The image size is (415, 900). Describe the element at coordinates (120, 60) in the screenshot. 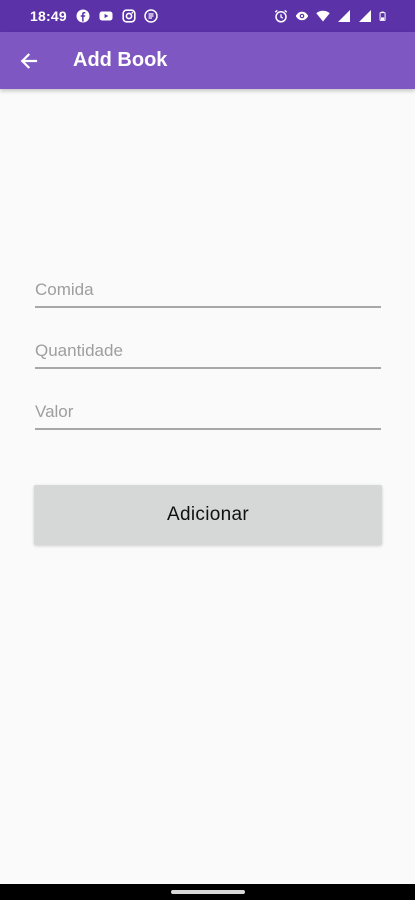

I see `page-title: Add Book` at that location.